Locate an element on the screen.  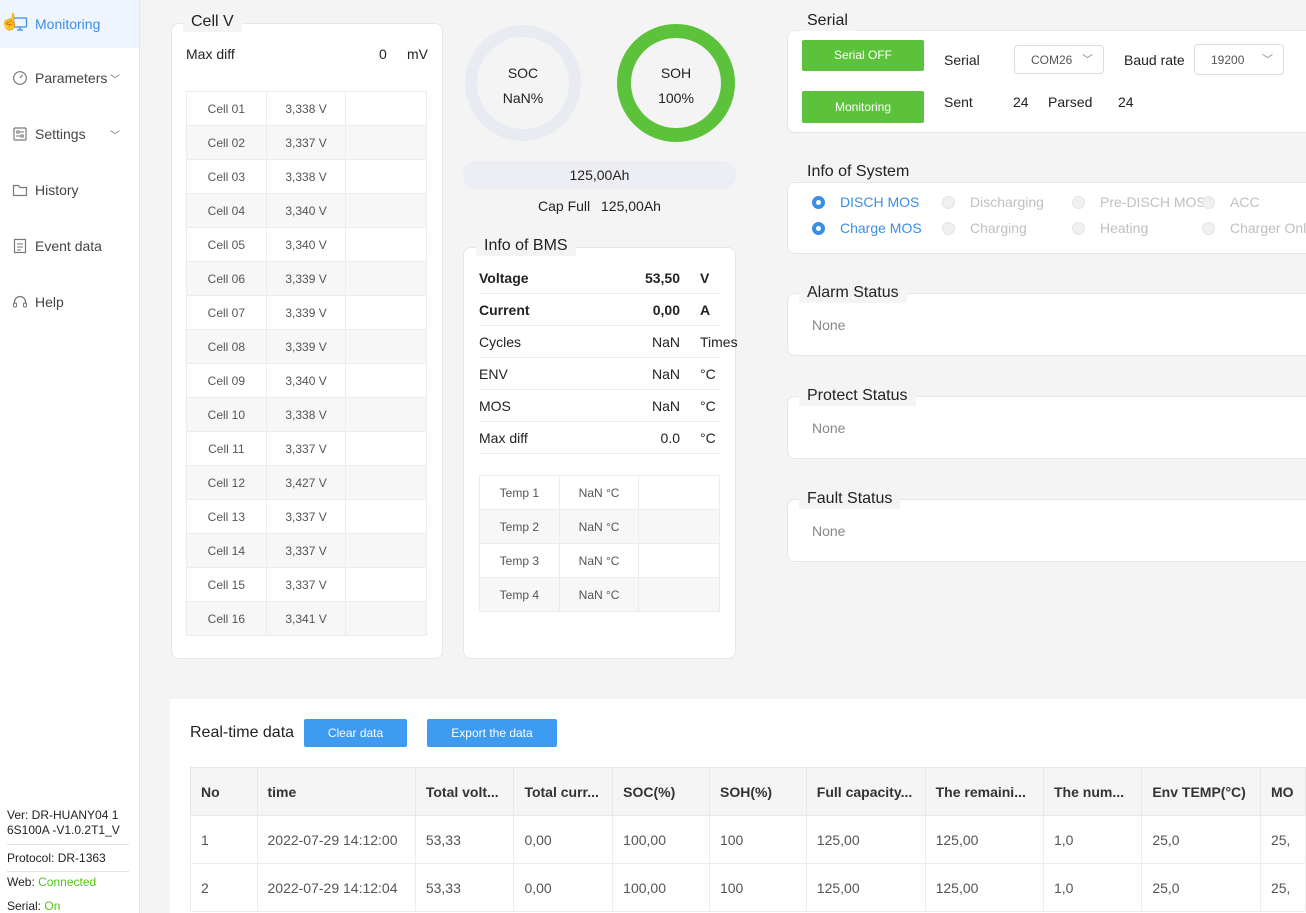
bms-row-unit: V is located at coordinates (705, 278).